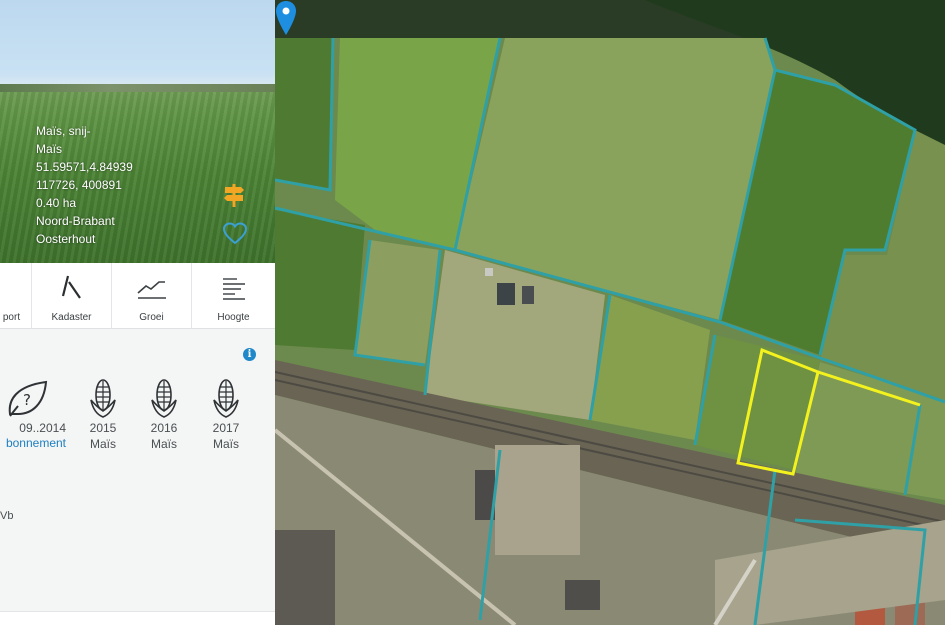  Describe the element at coordinates (233, 317) in the screenshot. I see `tab-hoogte-label: Hoogte` at that location.